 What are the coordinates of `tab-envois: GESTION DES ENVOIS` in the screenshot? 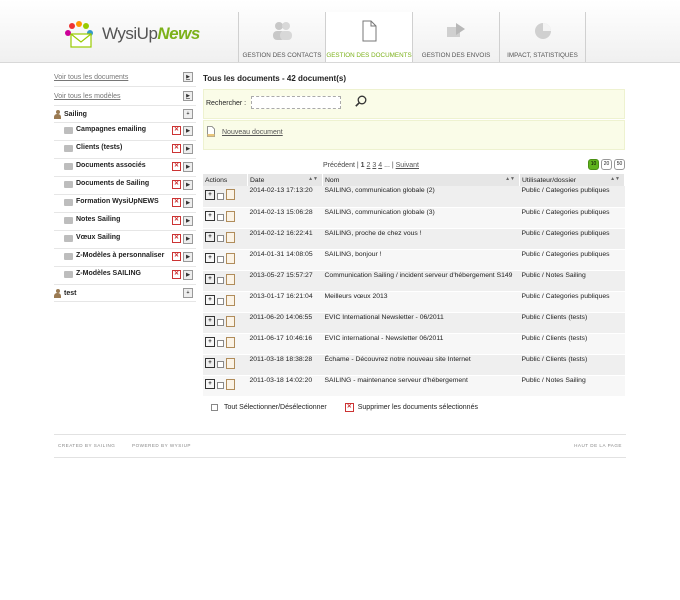 It's located at (455, 37).